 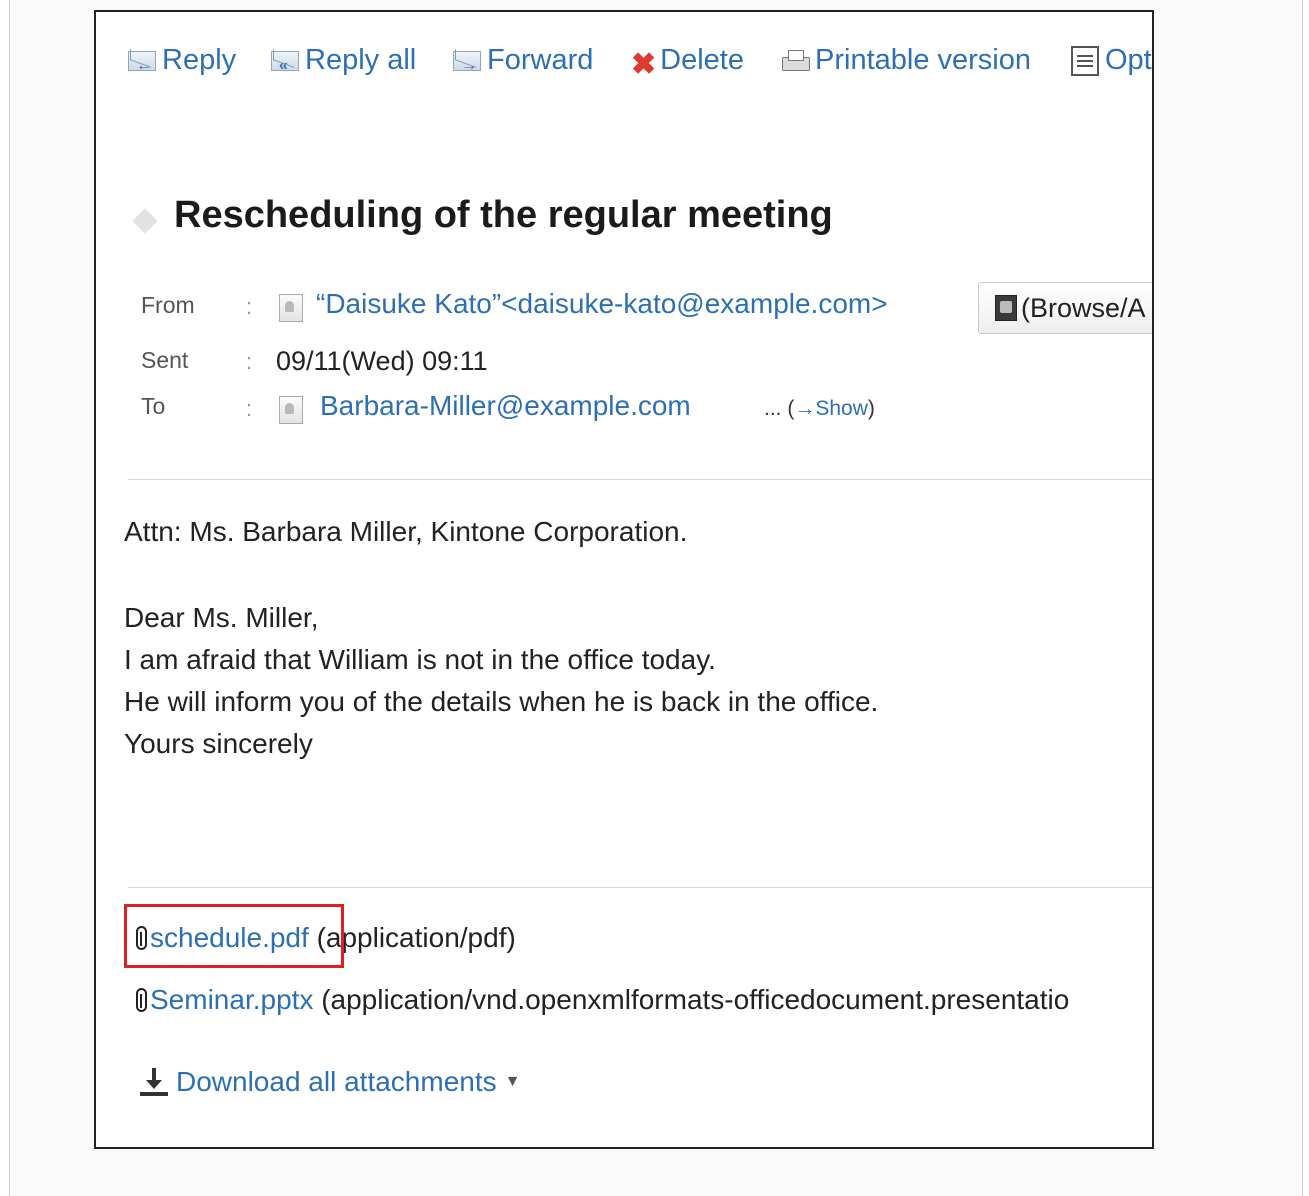 I want to click on chevron-down-icon: ▼, so click(x=512, y=1081).